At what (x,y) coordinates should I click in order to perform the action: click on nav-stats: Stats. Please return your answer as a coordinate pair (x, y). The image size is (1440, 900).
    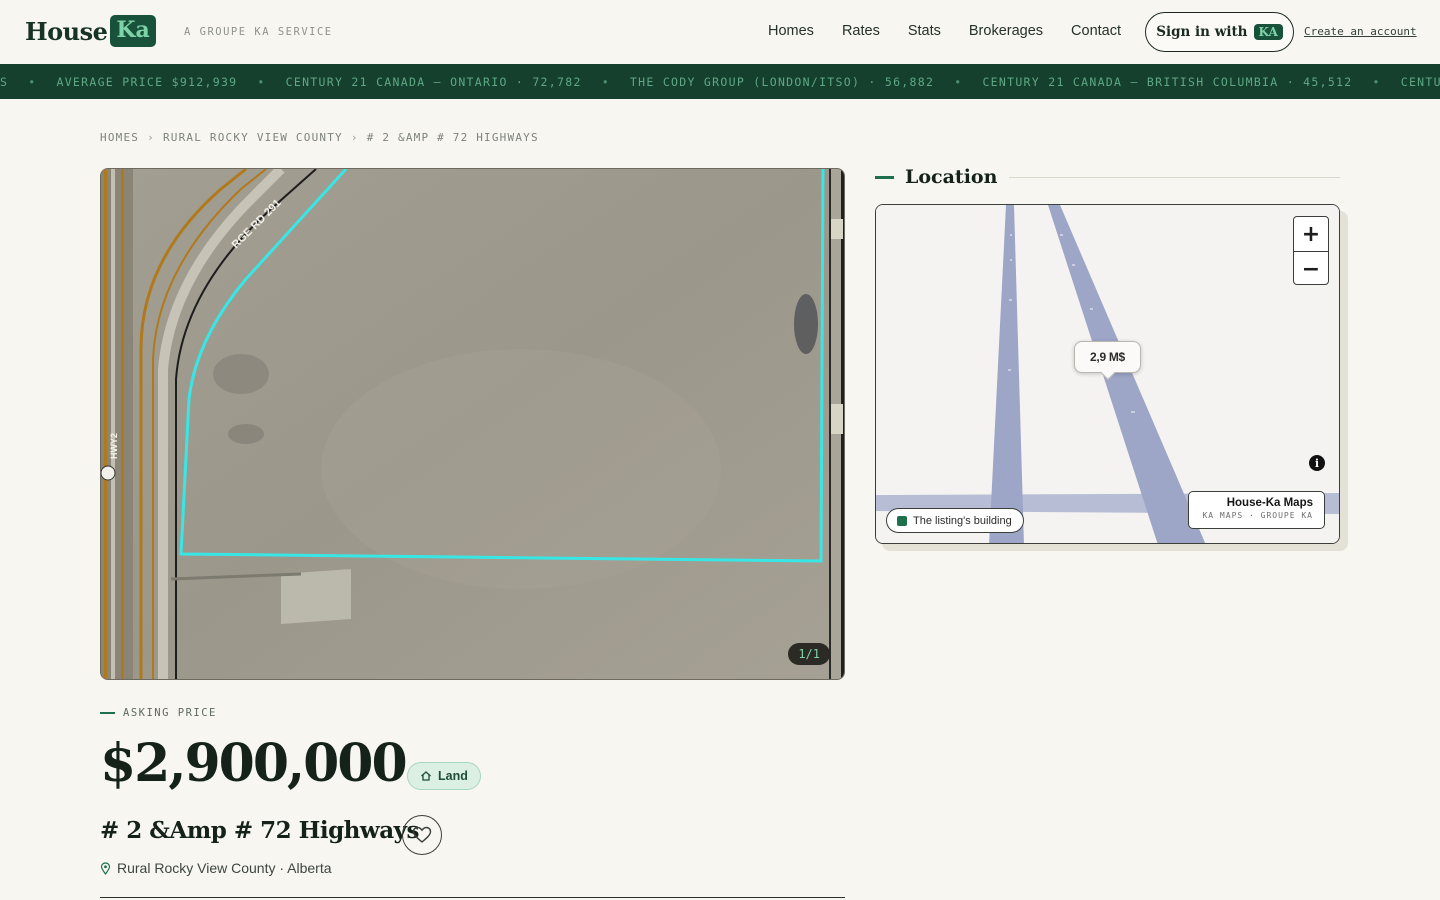
    Looking at the image, I should click on (924, 31).